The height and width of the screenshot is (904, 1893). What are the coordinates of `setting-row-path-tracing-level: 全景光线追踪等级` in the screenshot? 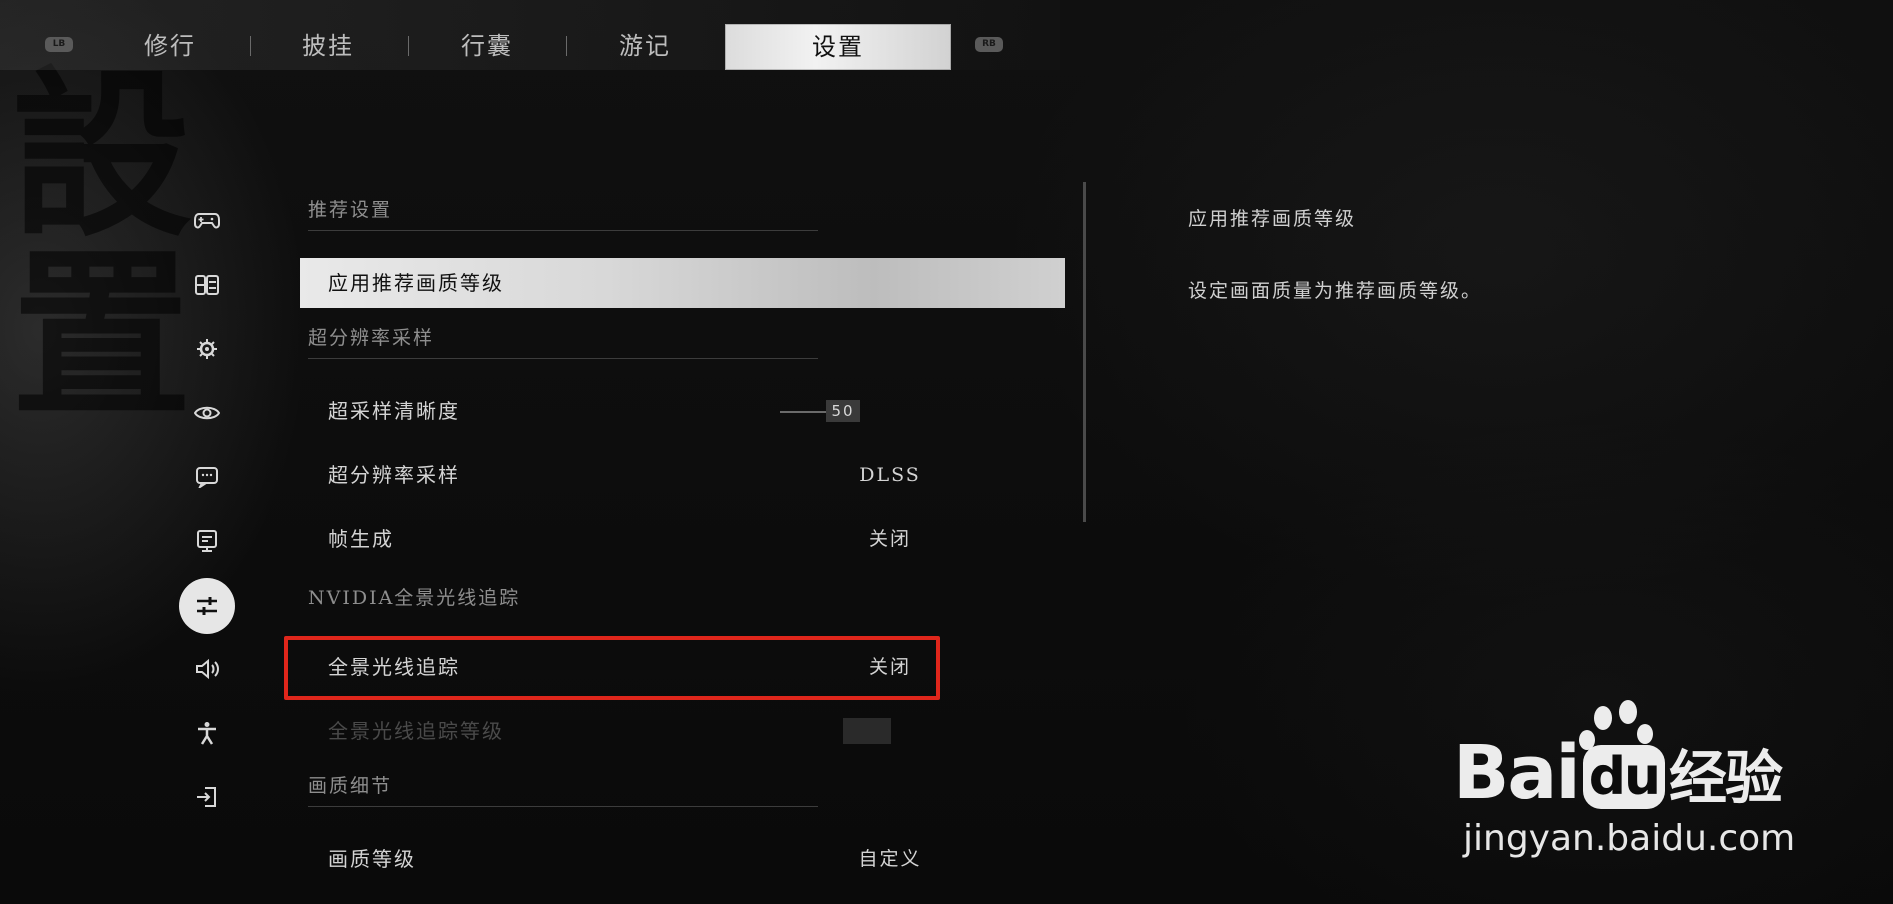 It's located at (682, 731).